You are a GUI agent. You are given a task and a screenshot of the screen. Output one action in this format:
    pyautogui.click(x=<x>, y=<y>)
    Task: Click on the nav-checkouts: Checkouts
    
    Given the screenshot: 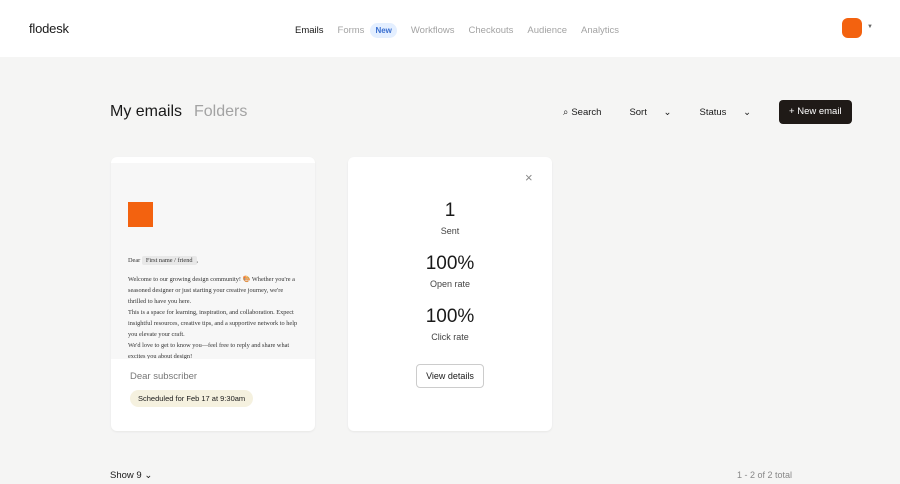 What is the action you would take?
    pyautogui.click(x=491, y=30)
    